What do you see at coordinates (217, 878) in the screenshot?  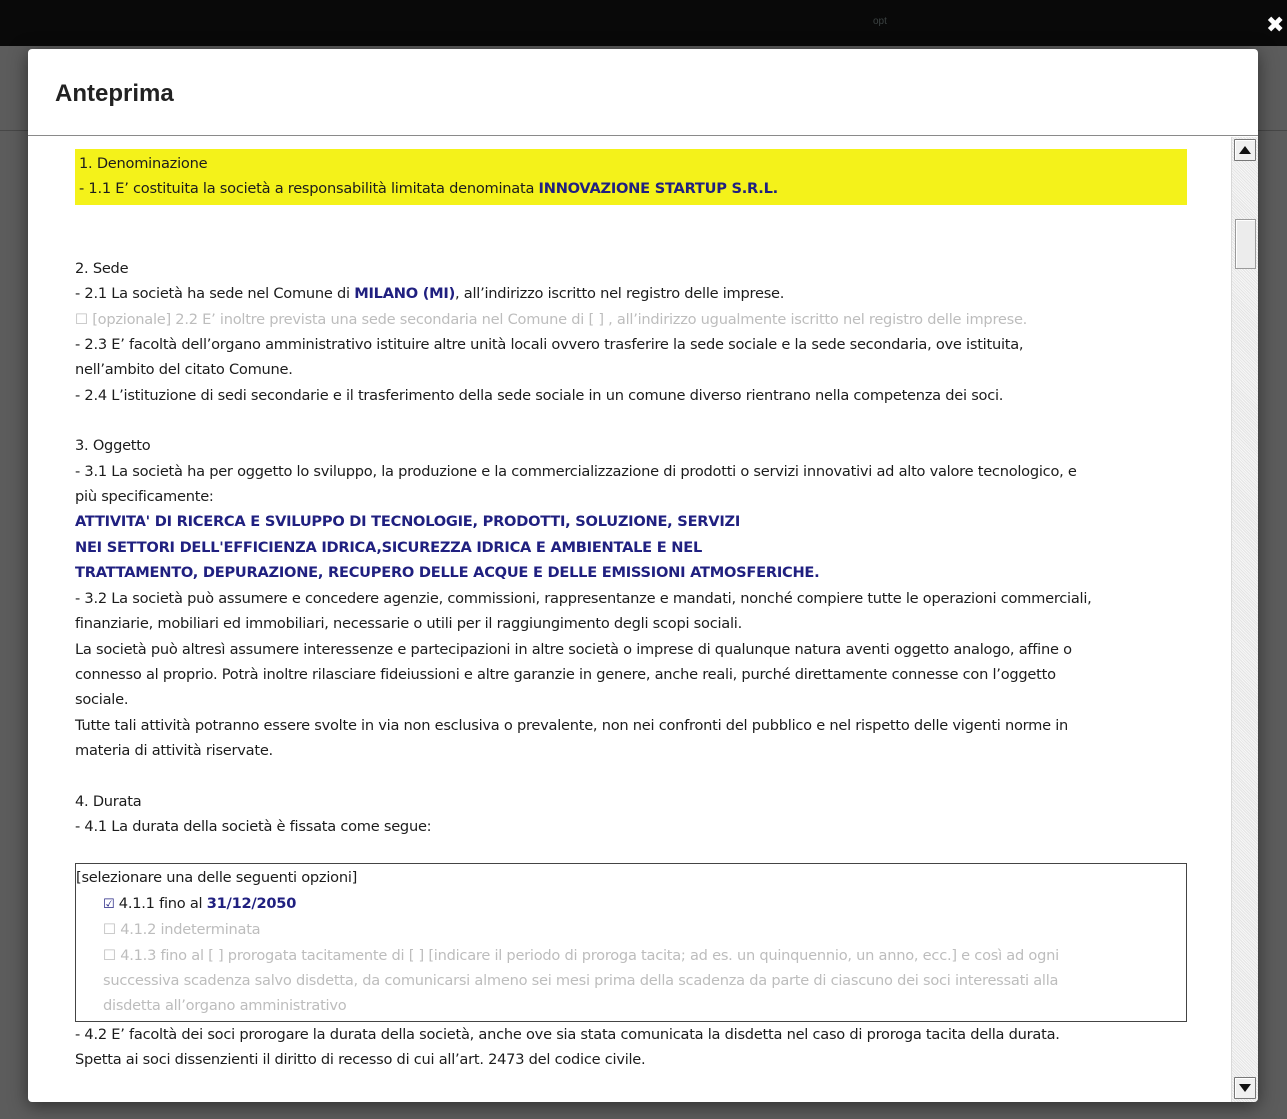 I see `options-instruction: [selezionare una delle seguenti opzioni]` at bounding box center [217, 878].